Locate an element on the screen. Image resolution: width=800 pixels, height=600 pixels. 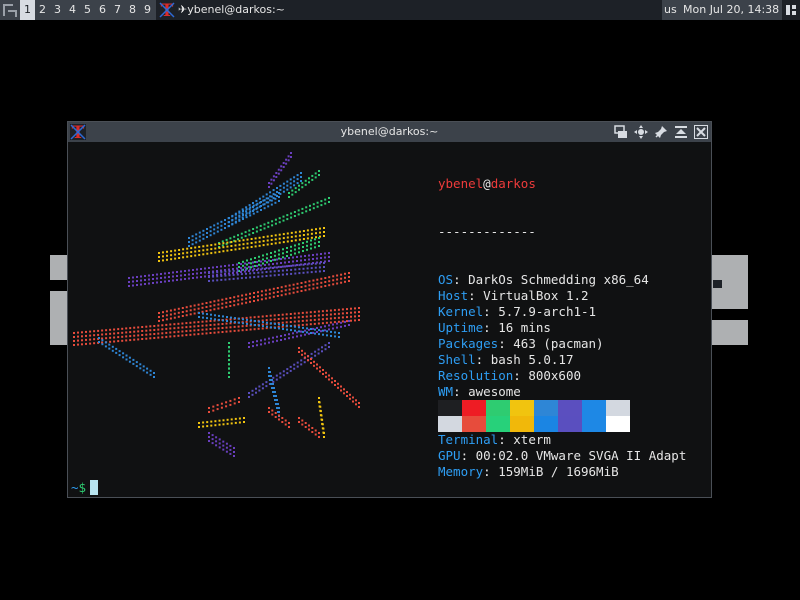
tag-1: 1 is located at coordinates (27, 10).